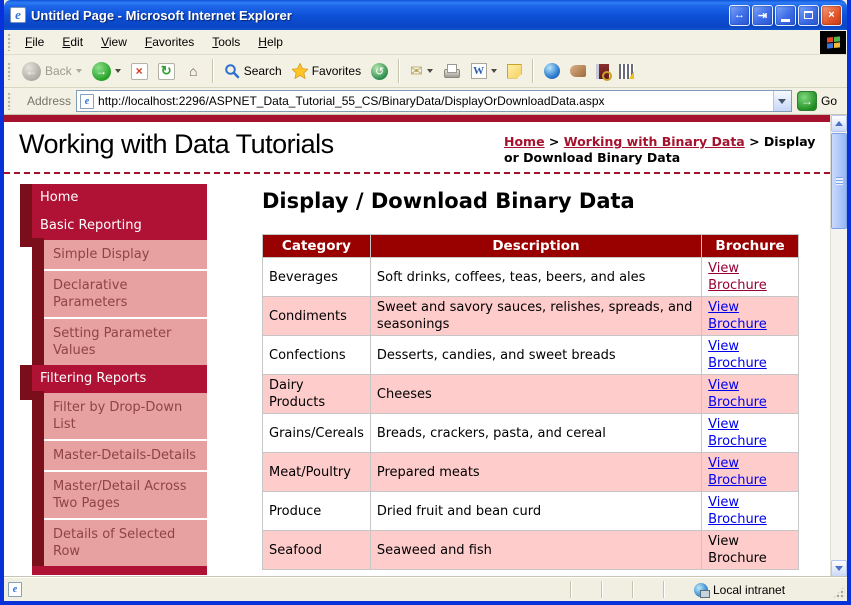  I want to click on menu-tools: Tools, so click(226, 42).